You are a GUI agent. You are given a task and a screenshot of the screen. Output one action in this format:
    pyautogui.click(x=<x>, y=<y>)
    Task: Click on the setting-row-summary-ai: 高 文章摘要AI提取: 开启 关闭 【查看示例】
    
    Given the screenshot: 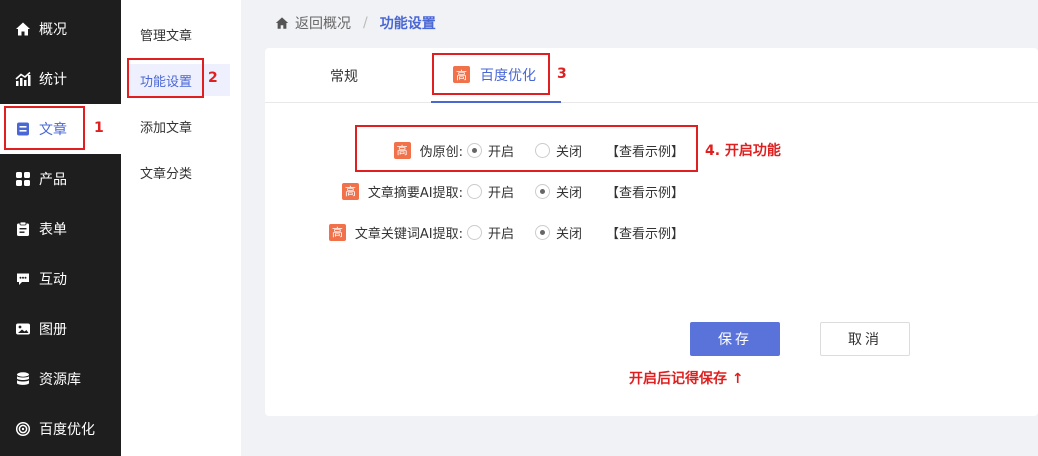 What is the action you would take?
    pyautogui.click(x=651, y=191)
    